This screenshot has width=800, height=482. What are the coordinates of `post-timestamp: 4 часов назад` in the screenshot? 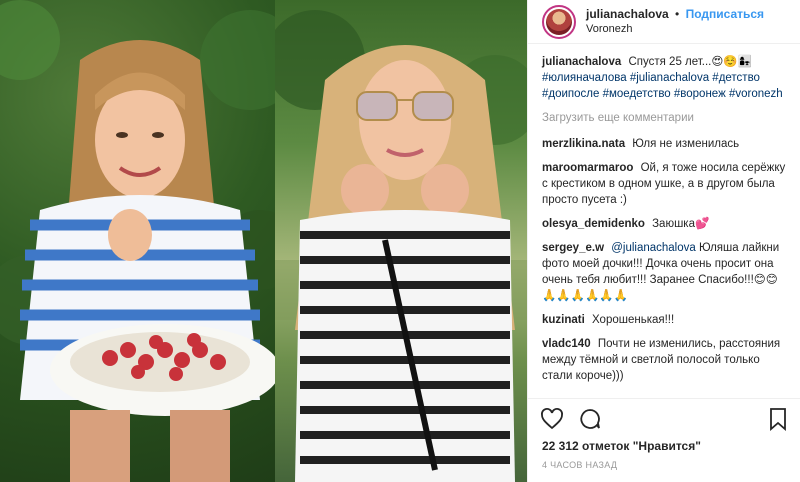 It's located at (664, 468).